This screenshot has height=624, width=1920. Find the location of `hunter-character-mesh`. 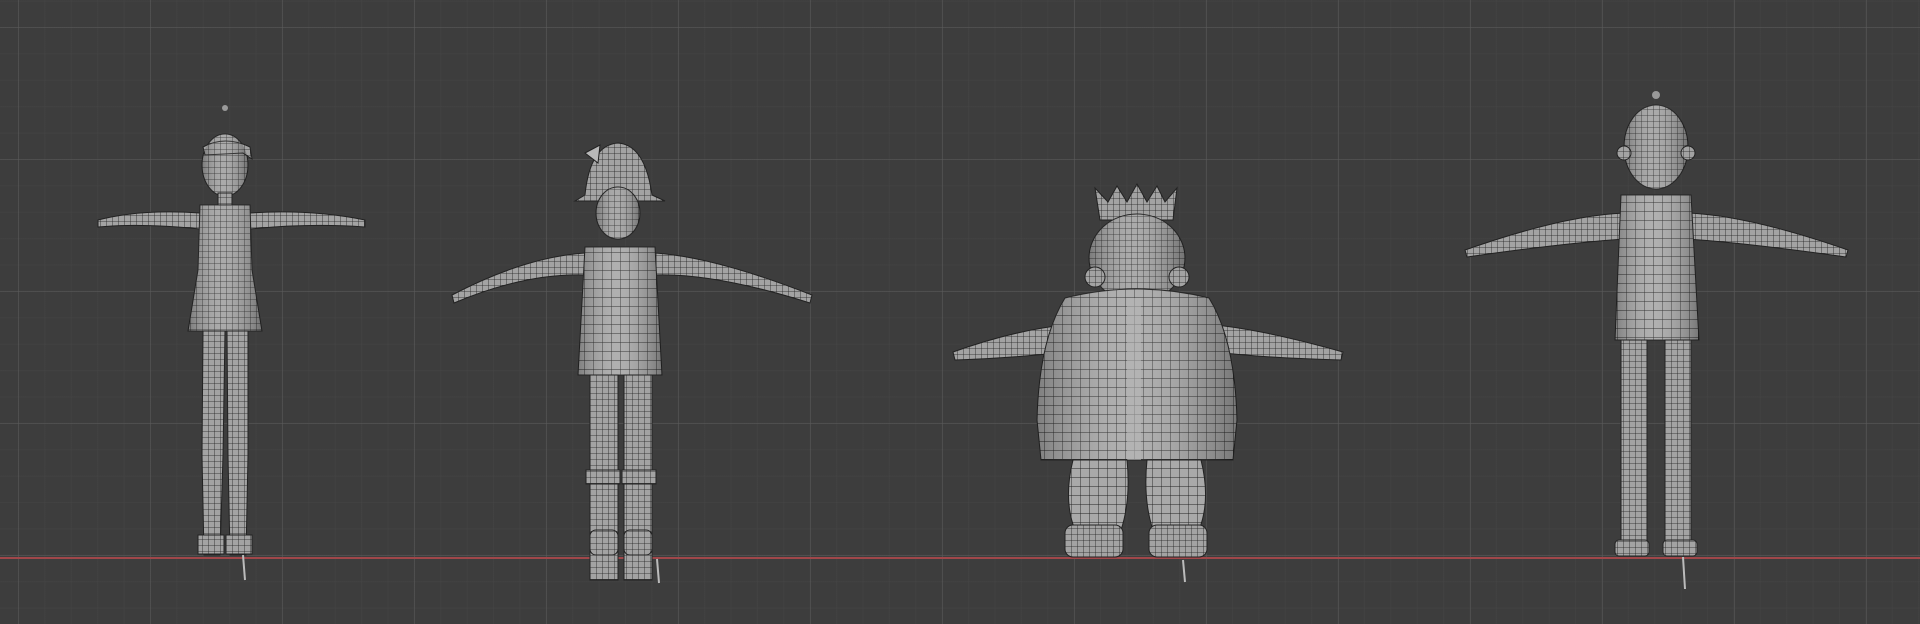

hunter-character-mesh is located at coordinates (630, 360).